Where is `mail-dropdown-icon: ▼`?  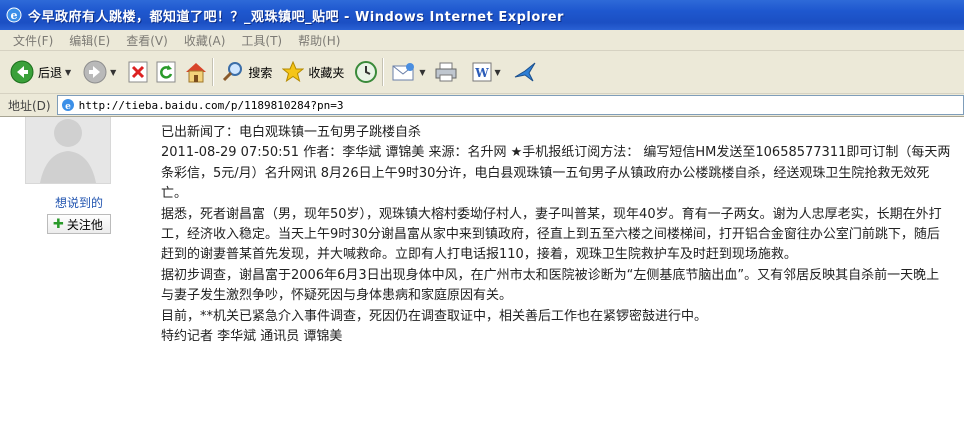 mail-dropdown-icon: ▼ is located at coordinates (422, 72).